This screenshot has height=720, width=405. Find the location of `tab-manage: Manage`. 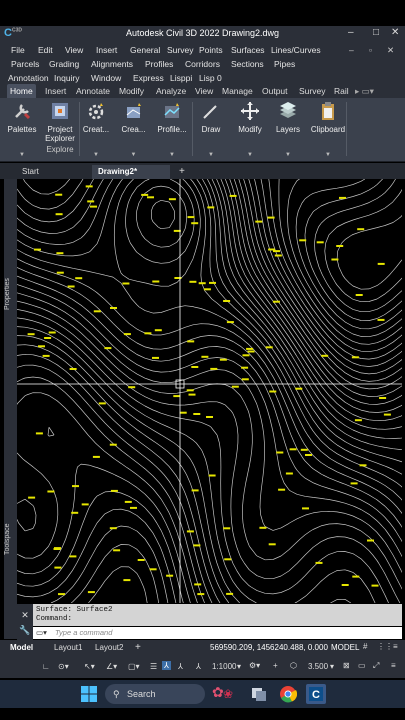

tab-manage: Manage is located at coordinates (237, 91).